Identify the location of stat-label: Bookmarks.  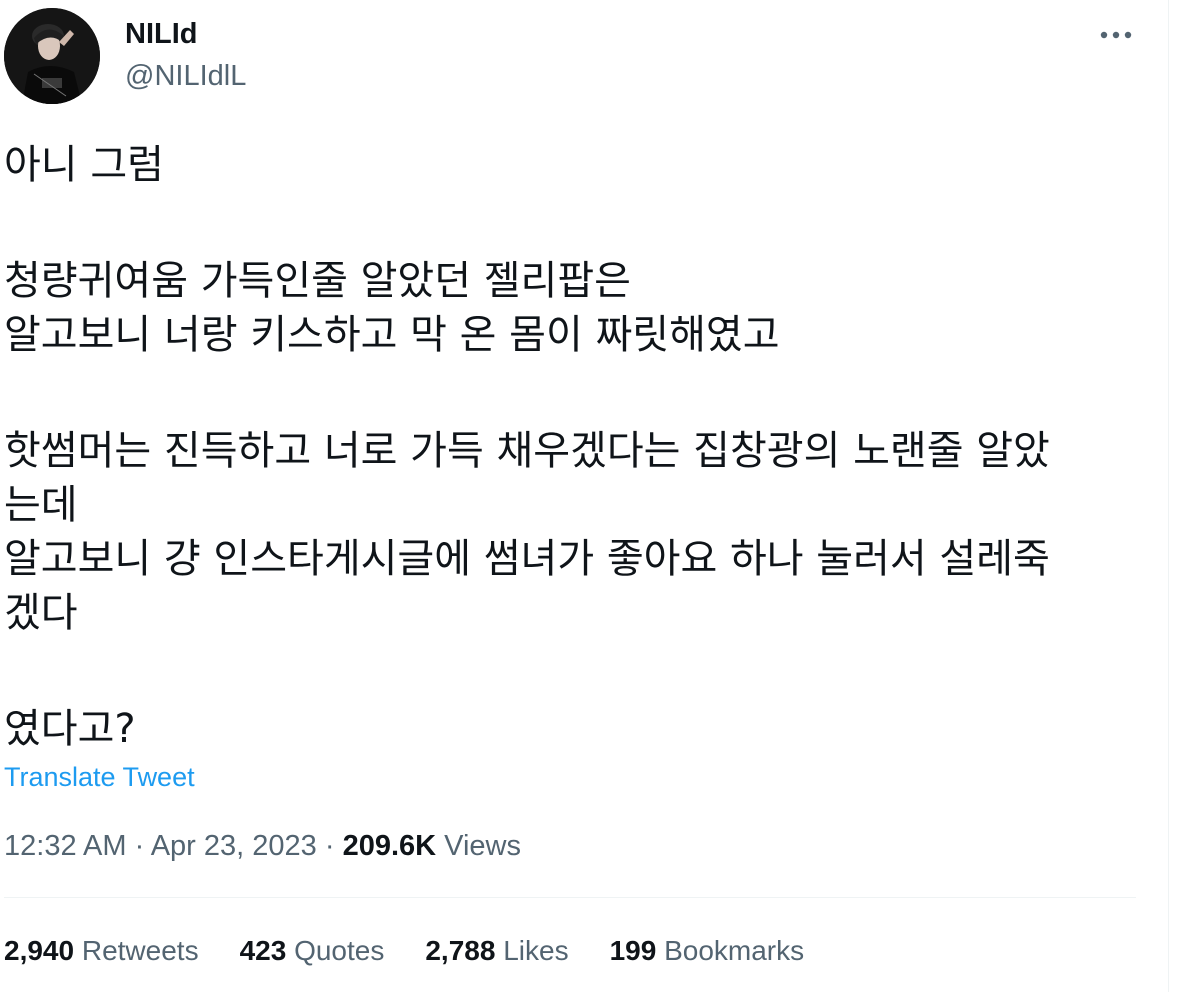
(730, 950).